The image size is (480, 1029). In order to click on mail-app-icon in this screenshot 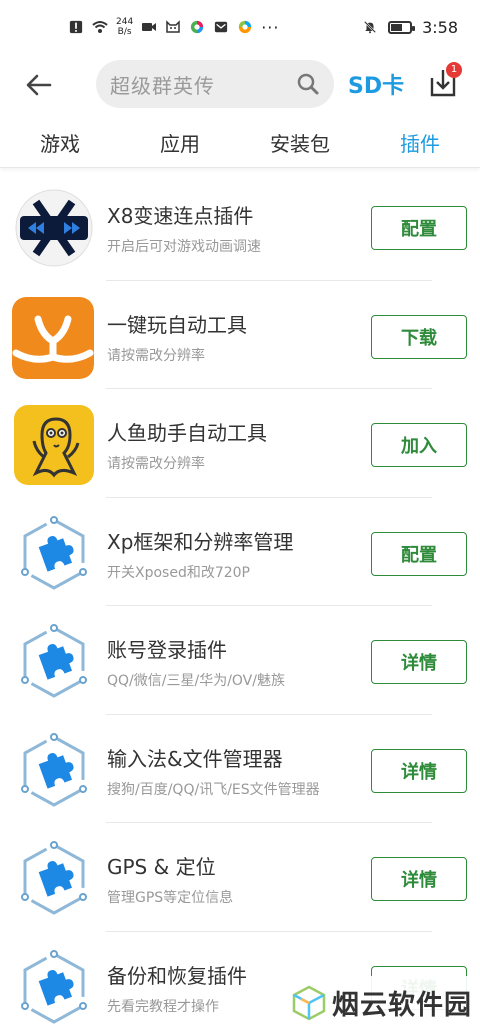, I will do `click(221, 27)`.